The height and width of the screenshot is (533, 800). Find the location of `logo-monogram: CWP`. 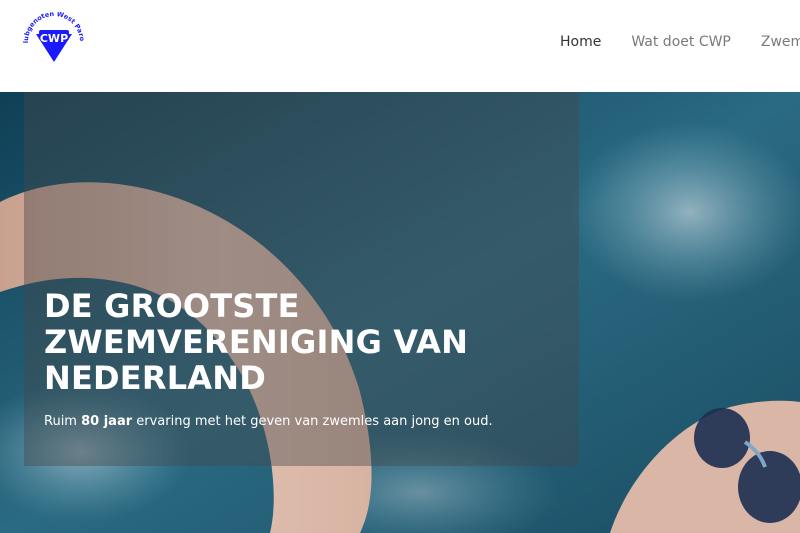

logo-monogram: CWP is located at coordinates (54, 38).